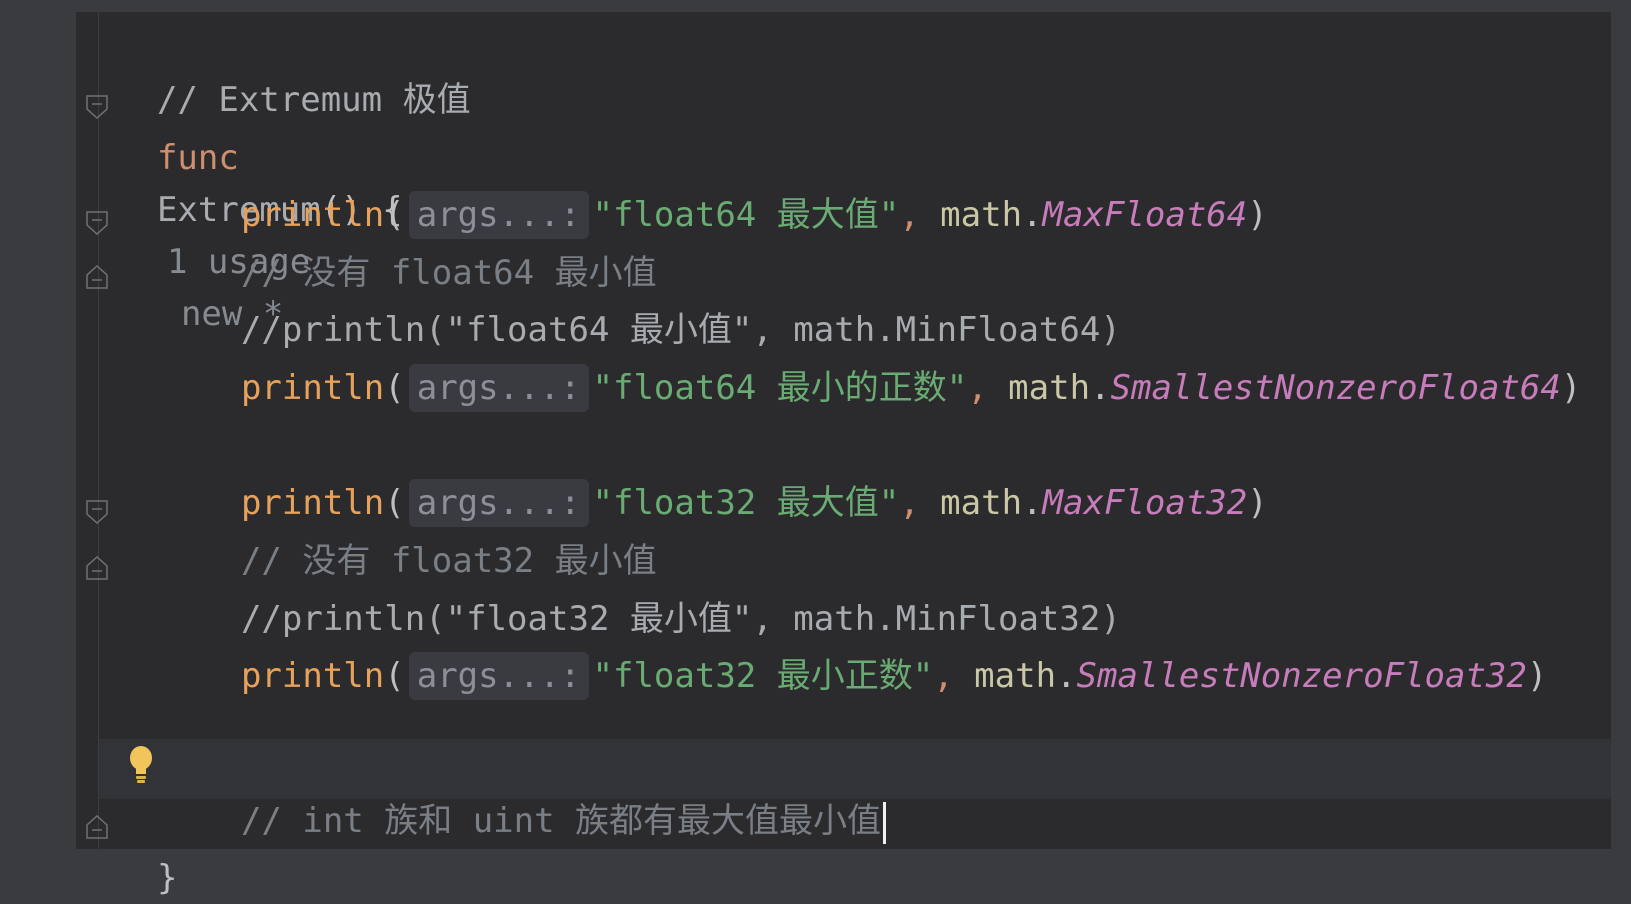 Image resolution: width=1631 pixels, height=904 pixels. I want to click on code-line: func Extremum() { 1 usage new *, so click(259, 207).